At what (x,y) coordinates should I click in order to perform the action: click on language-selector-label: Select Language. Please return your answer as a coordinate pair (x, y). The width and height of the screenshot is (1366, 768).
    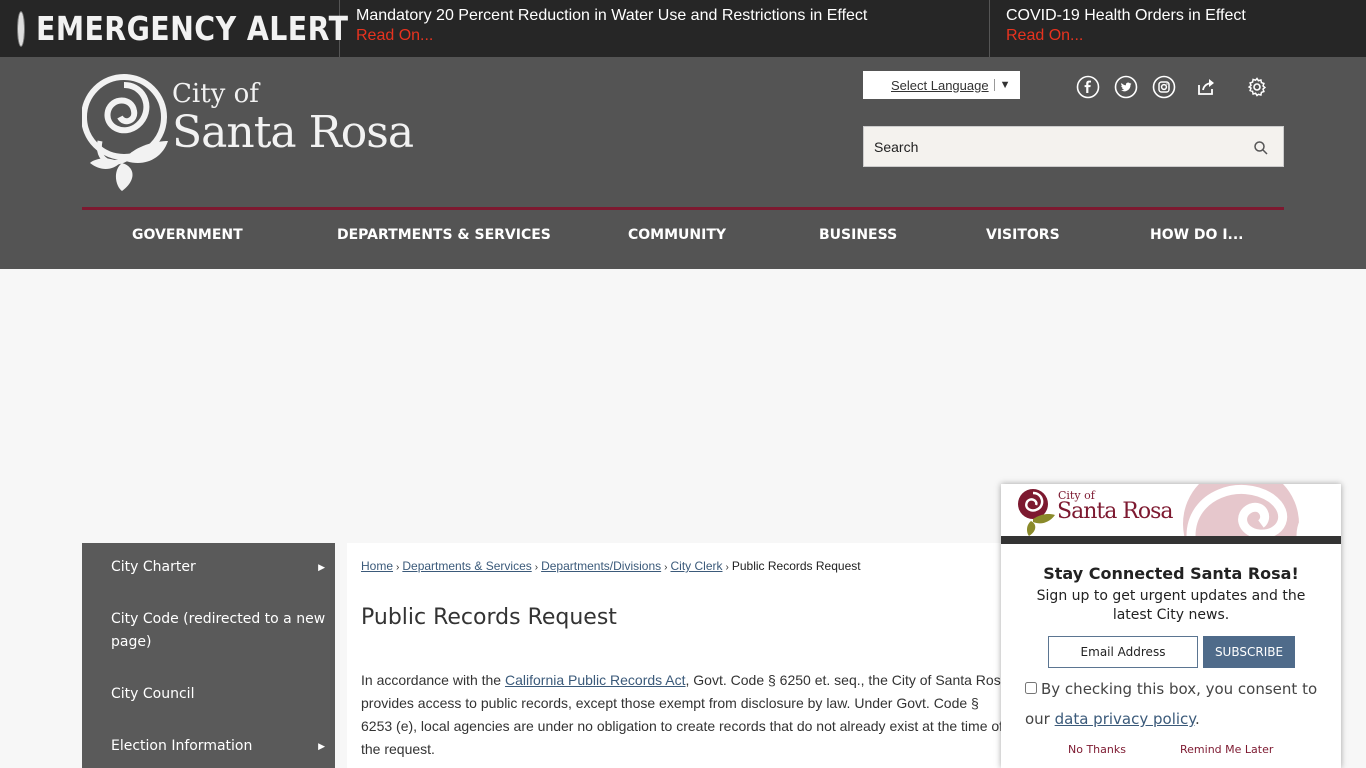
    Looking at the image, I should click on (940, 85).